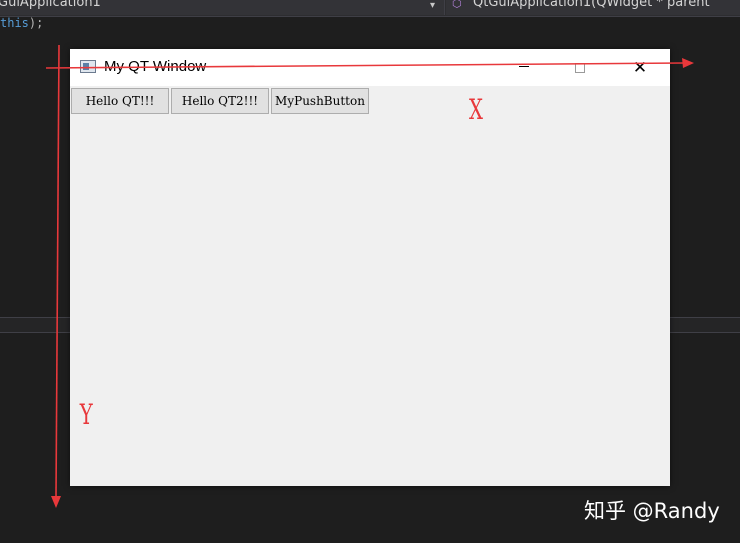 This screenshot has height=543, width=740. I want to click on y-axis-label: Y, so click(86, 414).